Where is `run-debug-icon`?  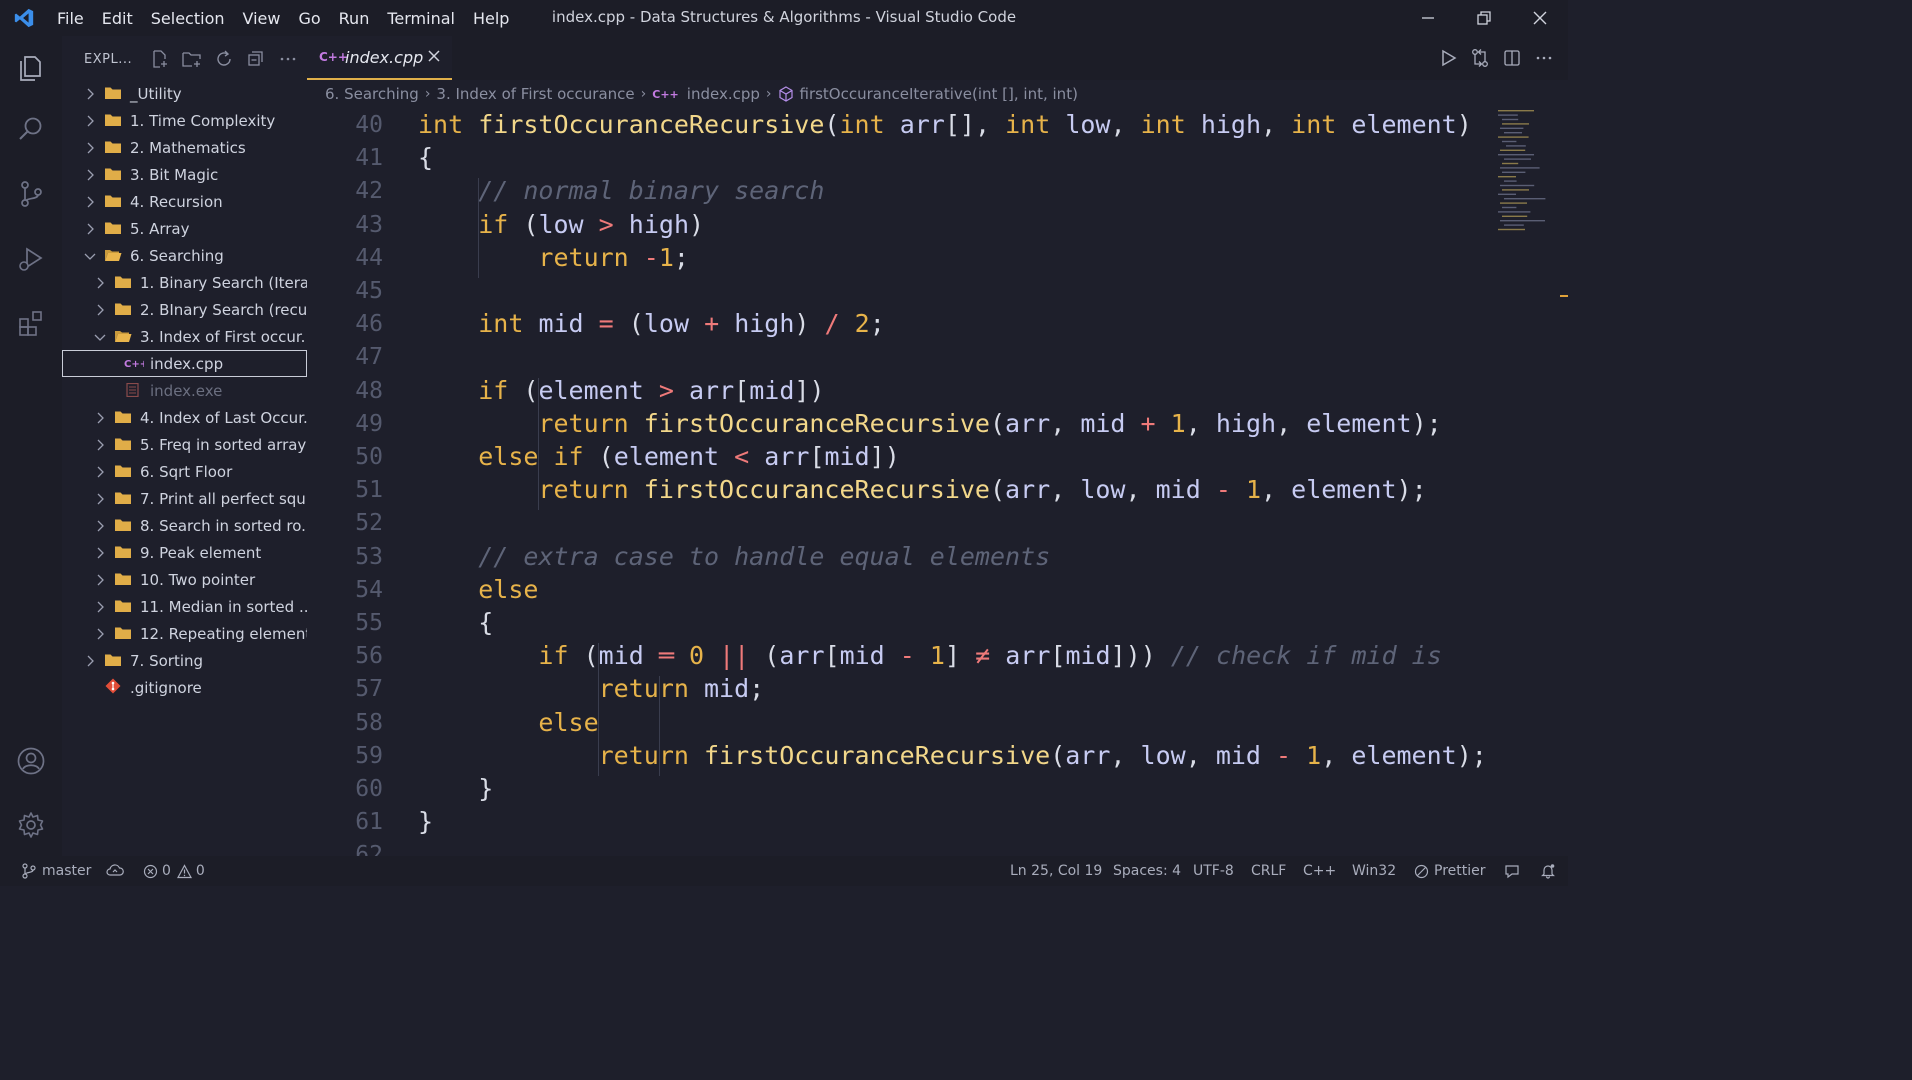
run-debug-icon is located at coordinates (31, 259).